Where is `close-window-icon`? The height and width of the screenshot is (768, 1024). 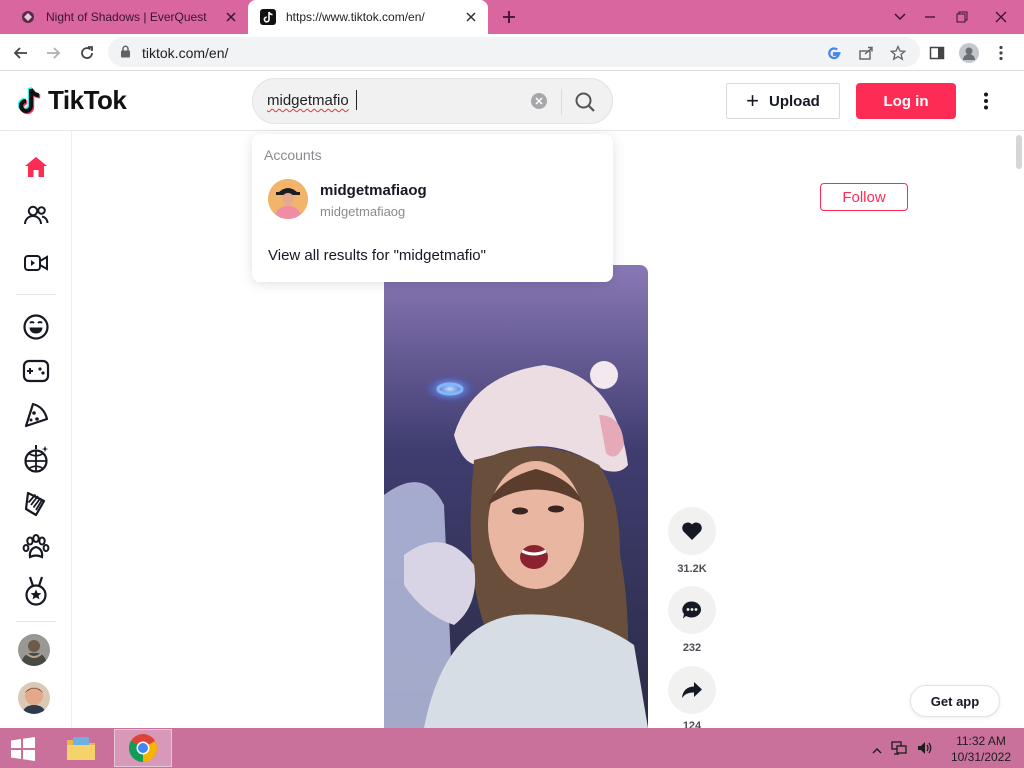 close-window-icon is located at coordinates (1001, 17).